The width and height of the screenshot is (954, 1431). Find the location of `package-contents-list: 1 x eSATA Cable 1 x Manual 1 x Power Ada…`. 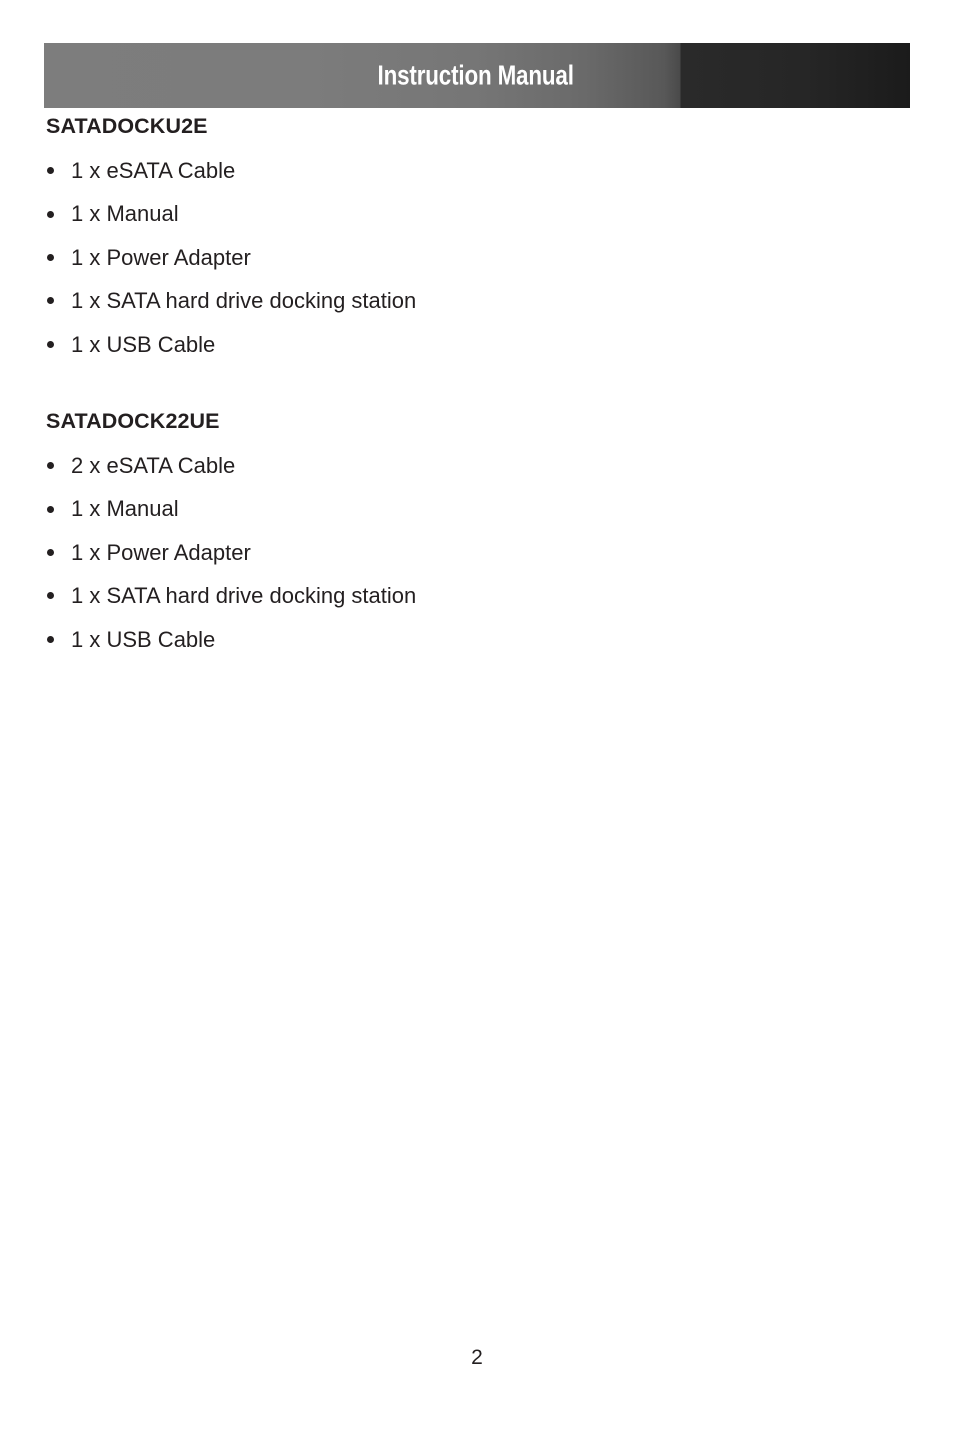

package-contents-list: 1 x eSATA Cable 1 x Manual 1 x Power Ada… is located at coordinates (477, 257).